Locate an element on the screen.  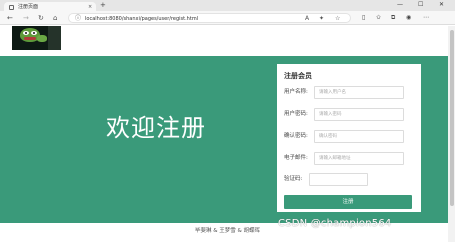
collections-icon: ⧉ is located at coordinates (393, 18).